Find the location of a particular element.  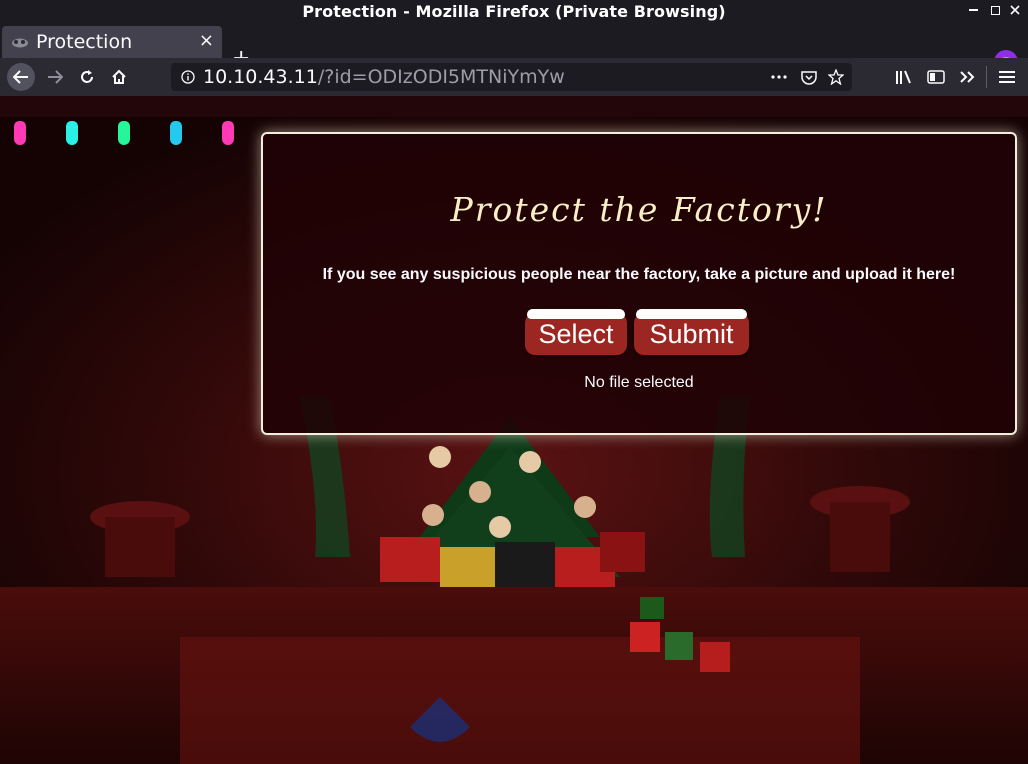

page-top-strip is located at coordinates (514, 106).